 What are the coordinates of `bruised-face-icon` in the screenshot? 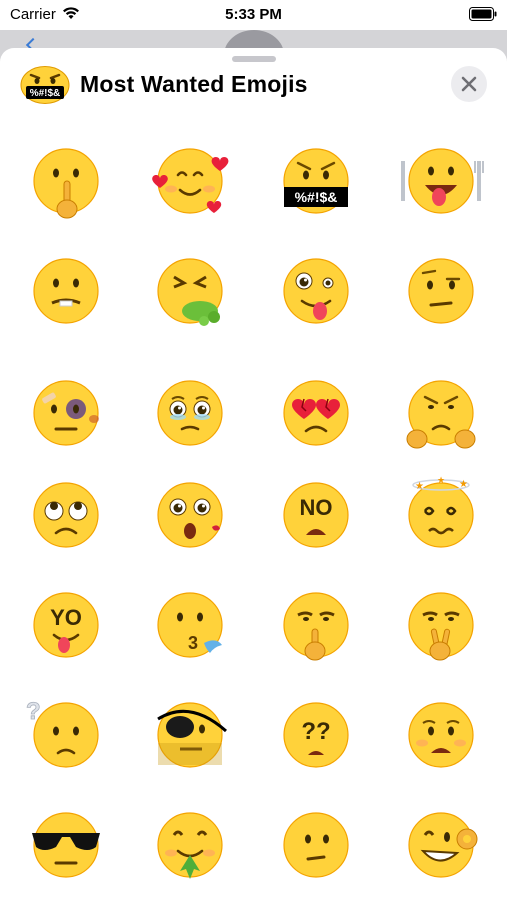 It's located at (66, 413).